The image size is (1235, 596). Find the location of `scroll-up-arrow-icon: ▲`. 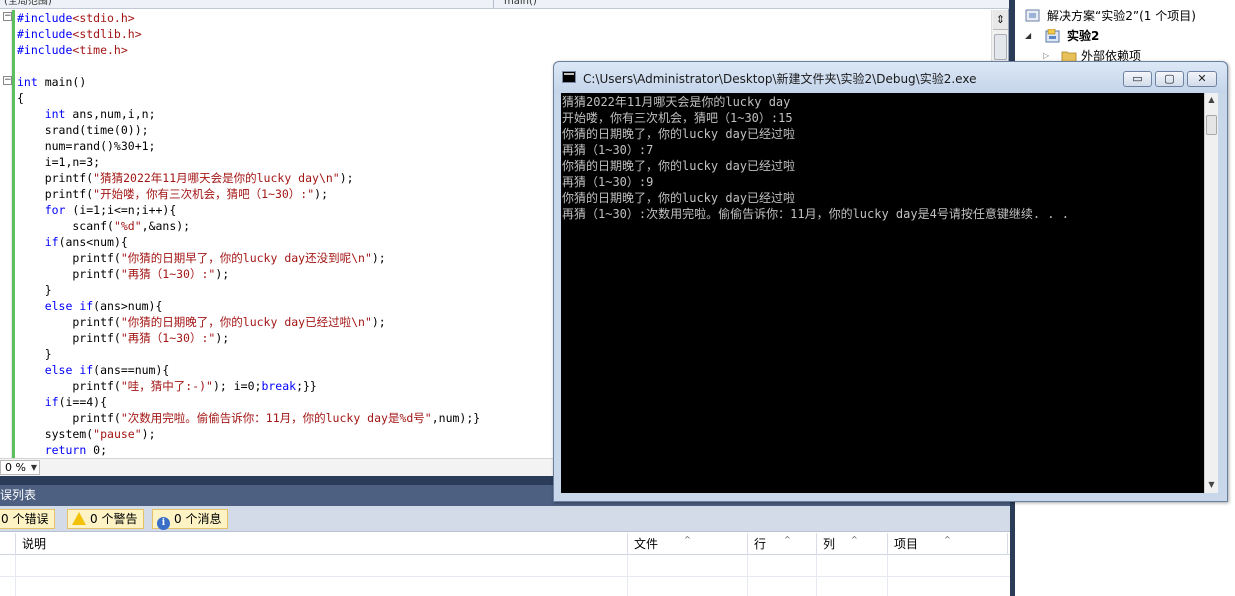

scroll-up-arrow-icon: ▲ is located at coordinates (1211, 100).